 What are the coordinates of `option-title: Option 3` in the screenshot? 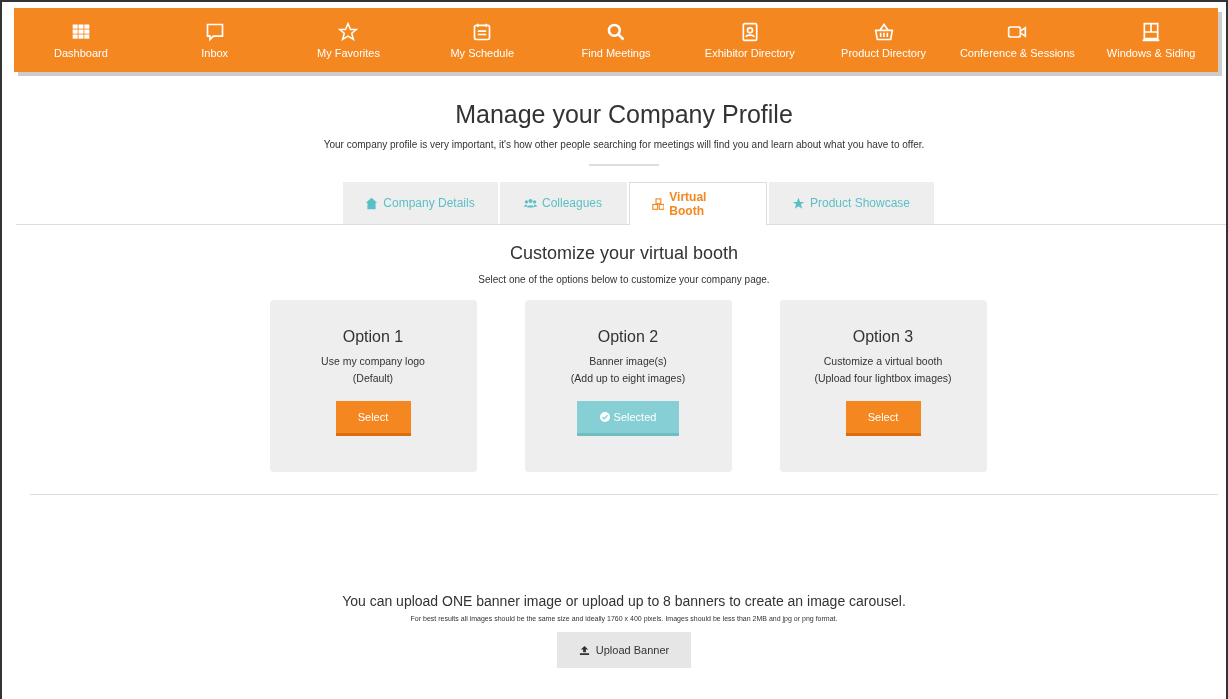 It's located at (883, 337).